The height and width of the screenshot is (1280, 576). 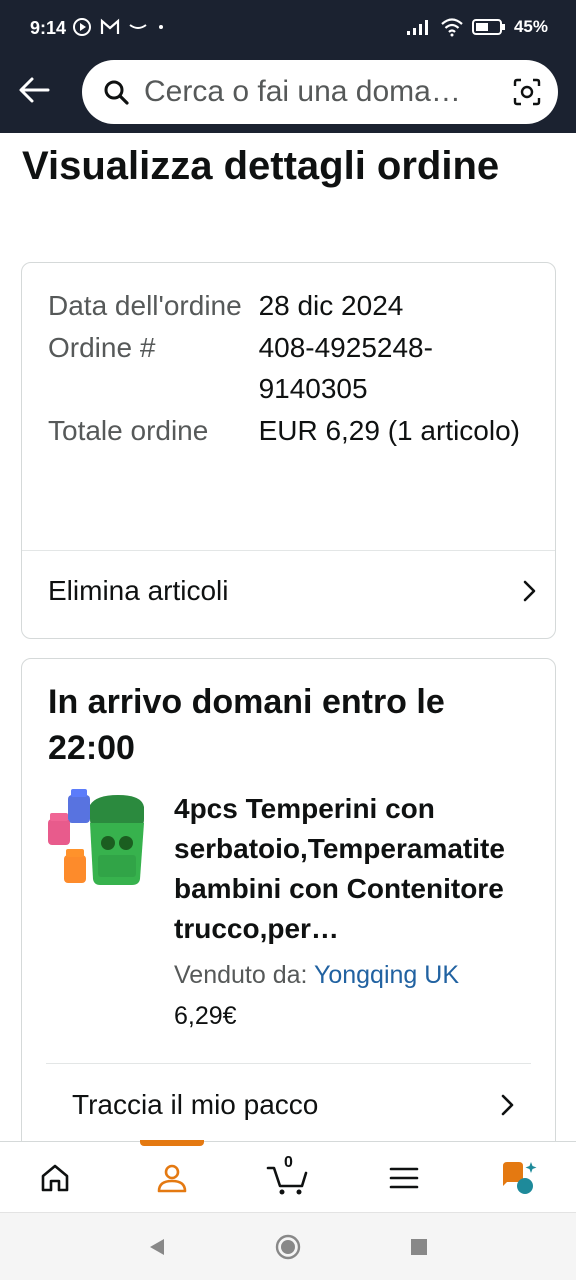 I want to click on order-date-label: Data dell'ordine, so click(x=145, y=305).